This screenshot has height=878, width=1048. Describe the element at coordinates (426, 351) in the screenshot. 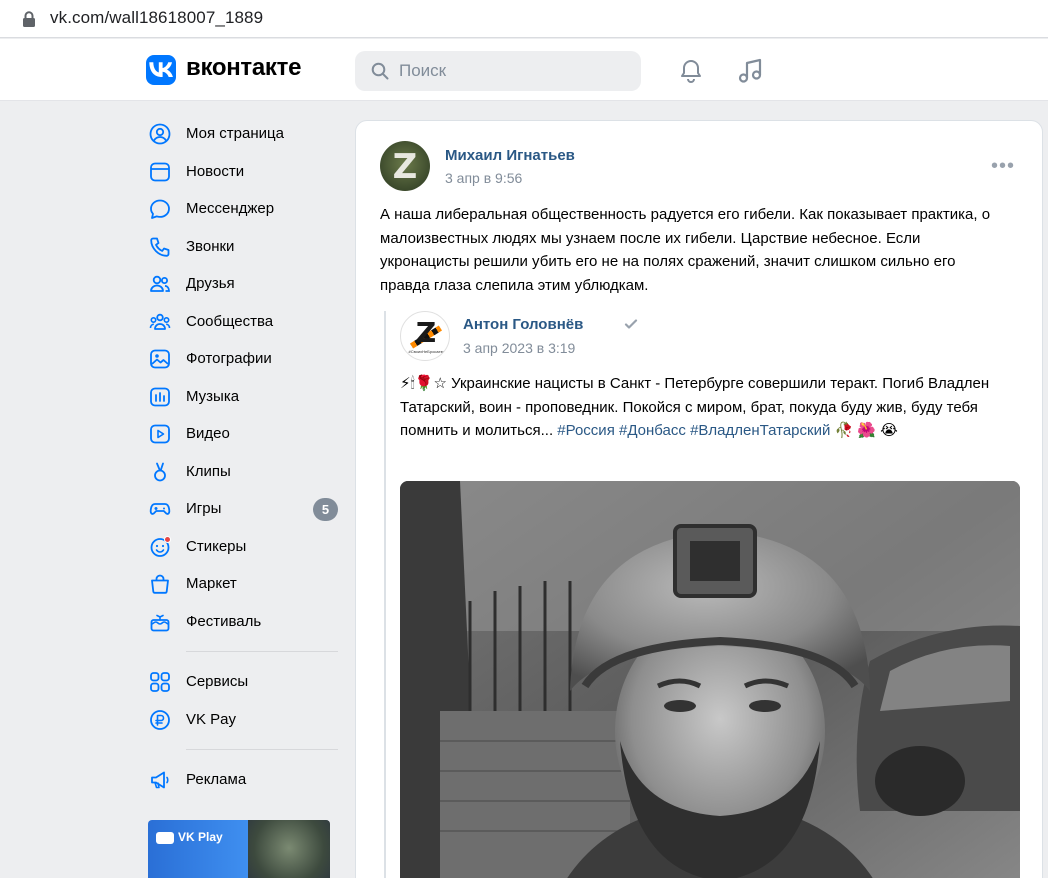

I see `avatar-caption: #СвоихНеБросаем` at that location.